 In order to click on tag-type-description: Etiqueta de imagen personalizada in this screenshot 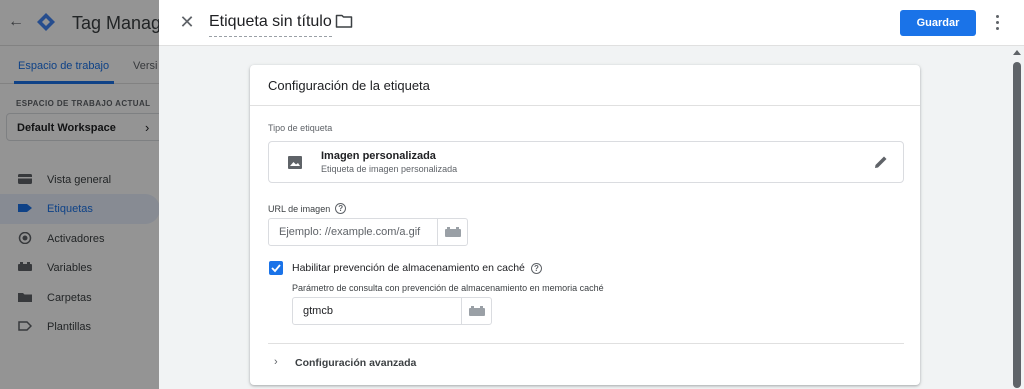, I will do `click(389, 169)`.